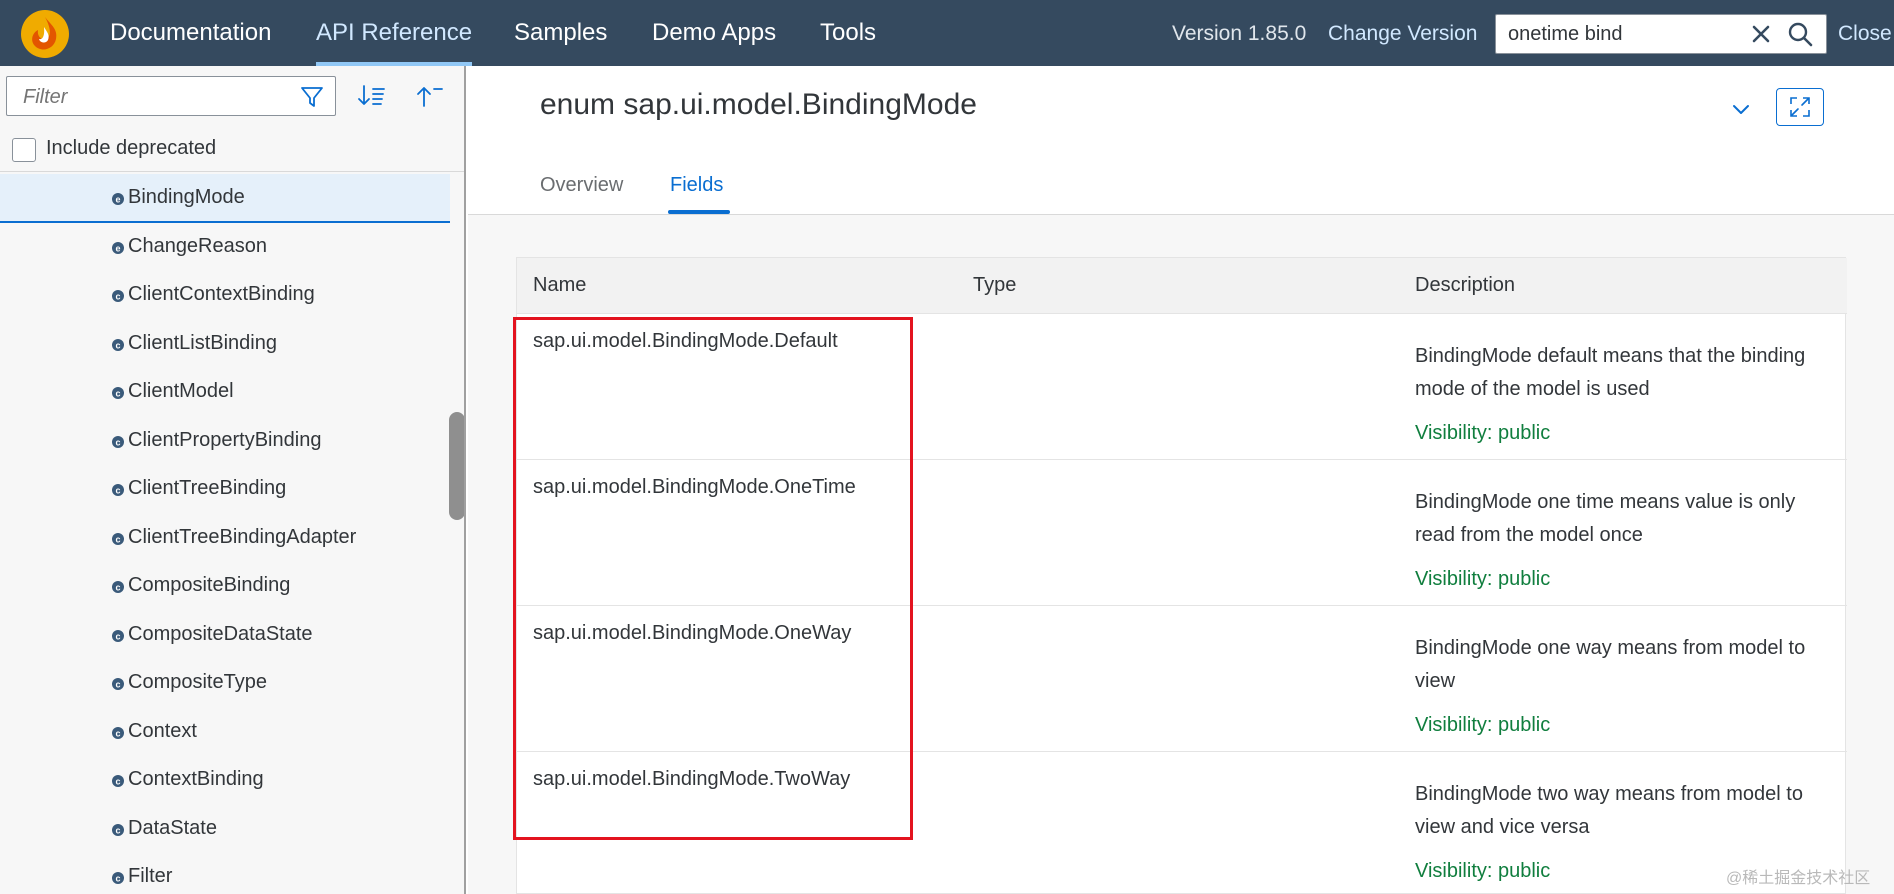  What do you see at coordinates (312, 97) in the screenshot?
I see `filter-icon` at bounding box center [312, 97].